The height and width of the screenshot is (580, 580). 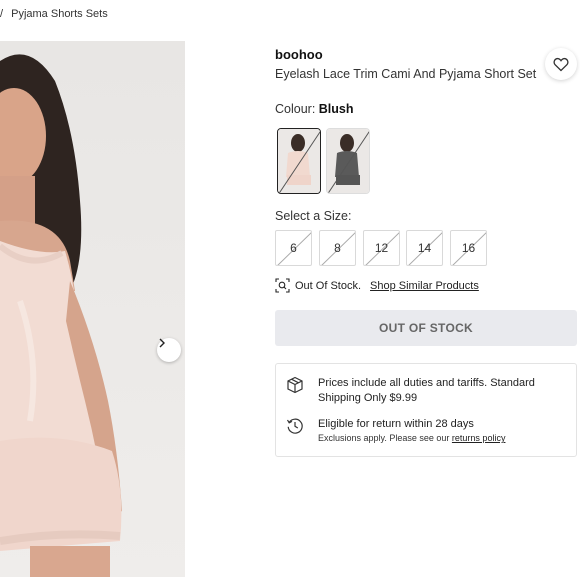 What do you see at coordinates (426, 328) in the screenshot?
I see `out-of-stock-button: OUT OF STOCK` at bounding box center [426, 328].